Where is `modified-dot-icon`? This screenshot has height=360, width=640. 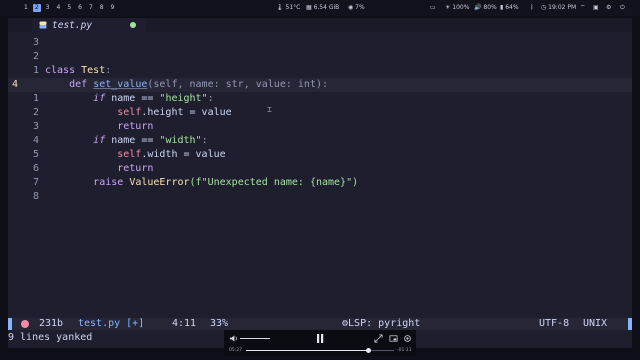 modified-dot-icon is located at coordinates (133, 25).